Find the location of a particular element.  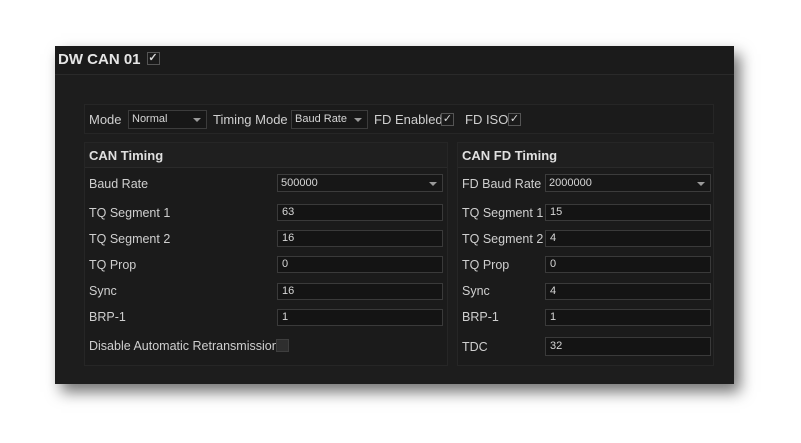

timing-mode-select: Baud Rate is located at coordinates (329, 119).